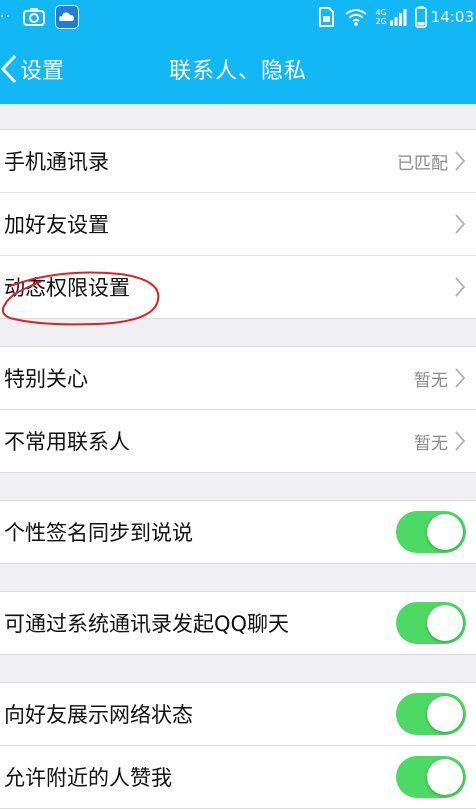  What do you see at coordinates (8, 69) in the screenshot?
I see `chevron-left-icon` at bounding box center [8, 69].